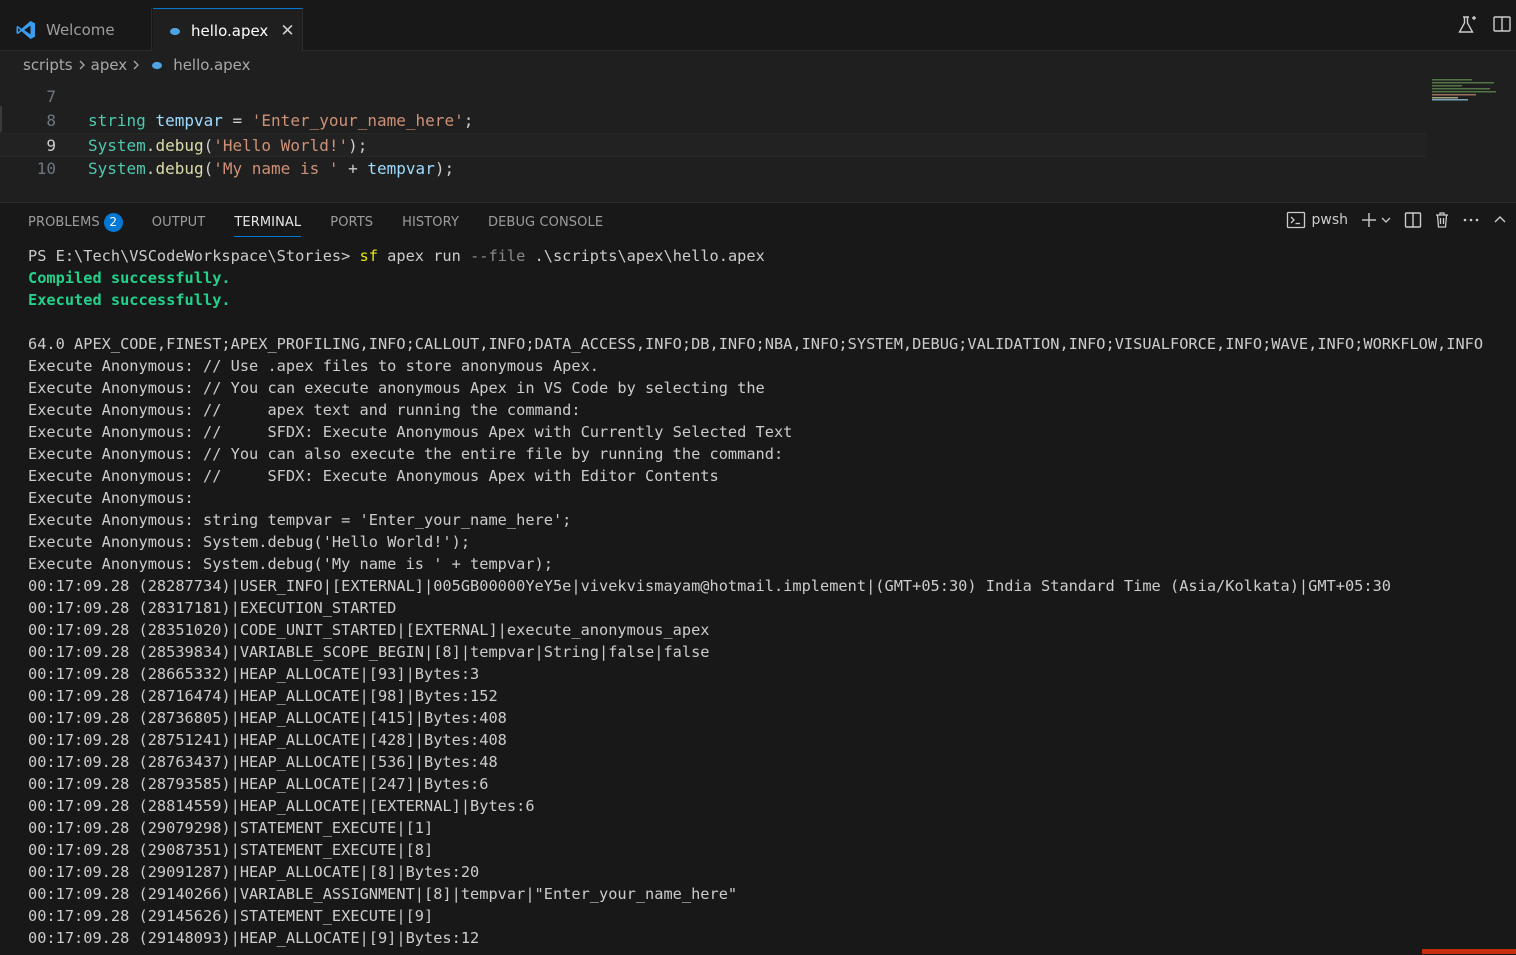  I want to click on split-editor-icon, so click(1502, 25).